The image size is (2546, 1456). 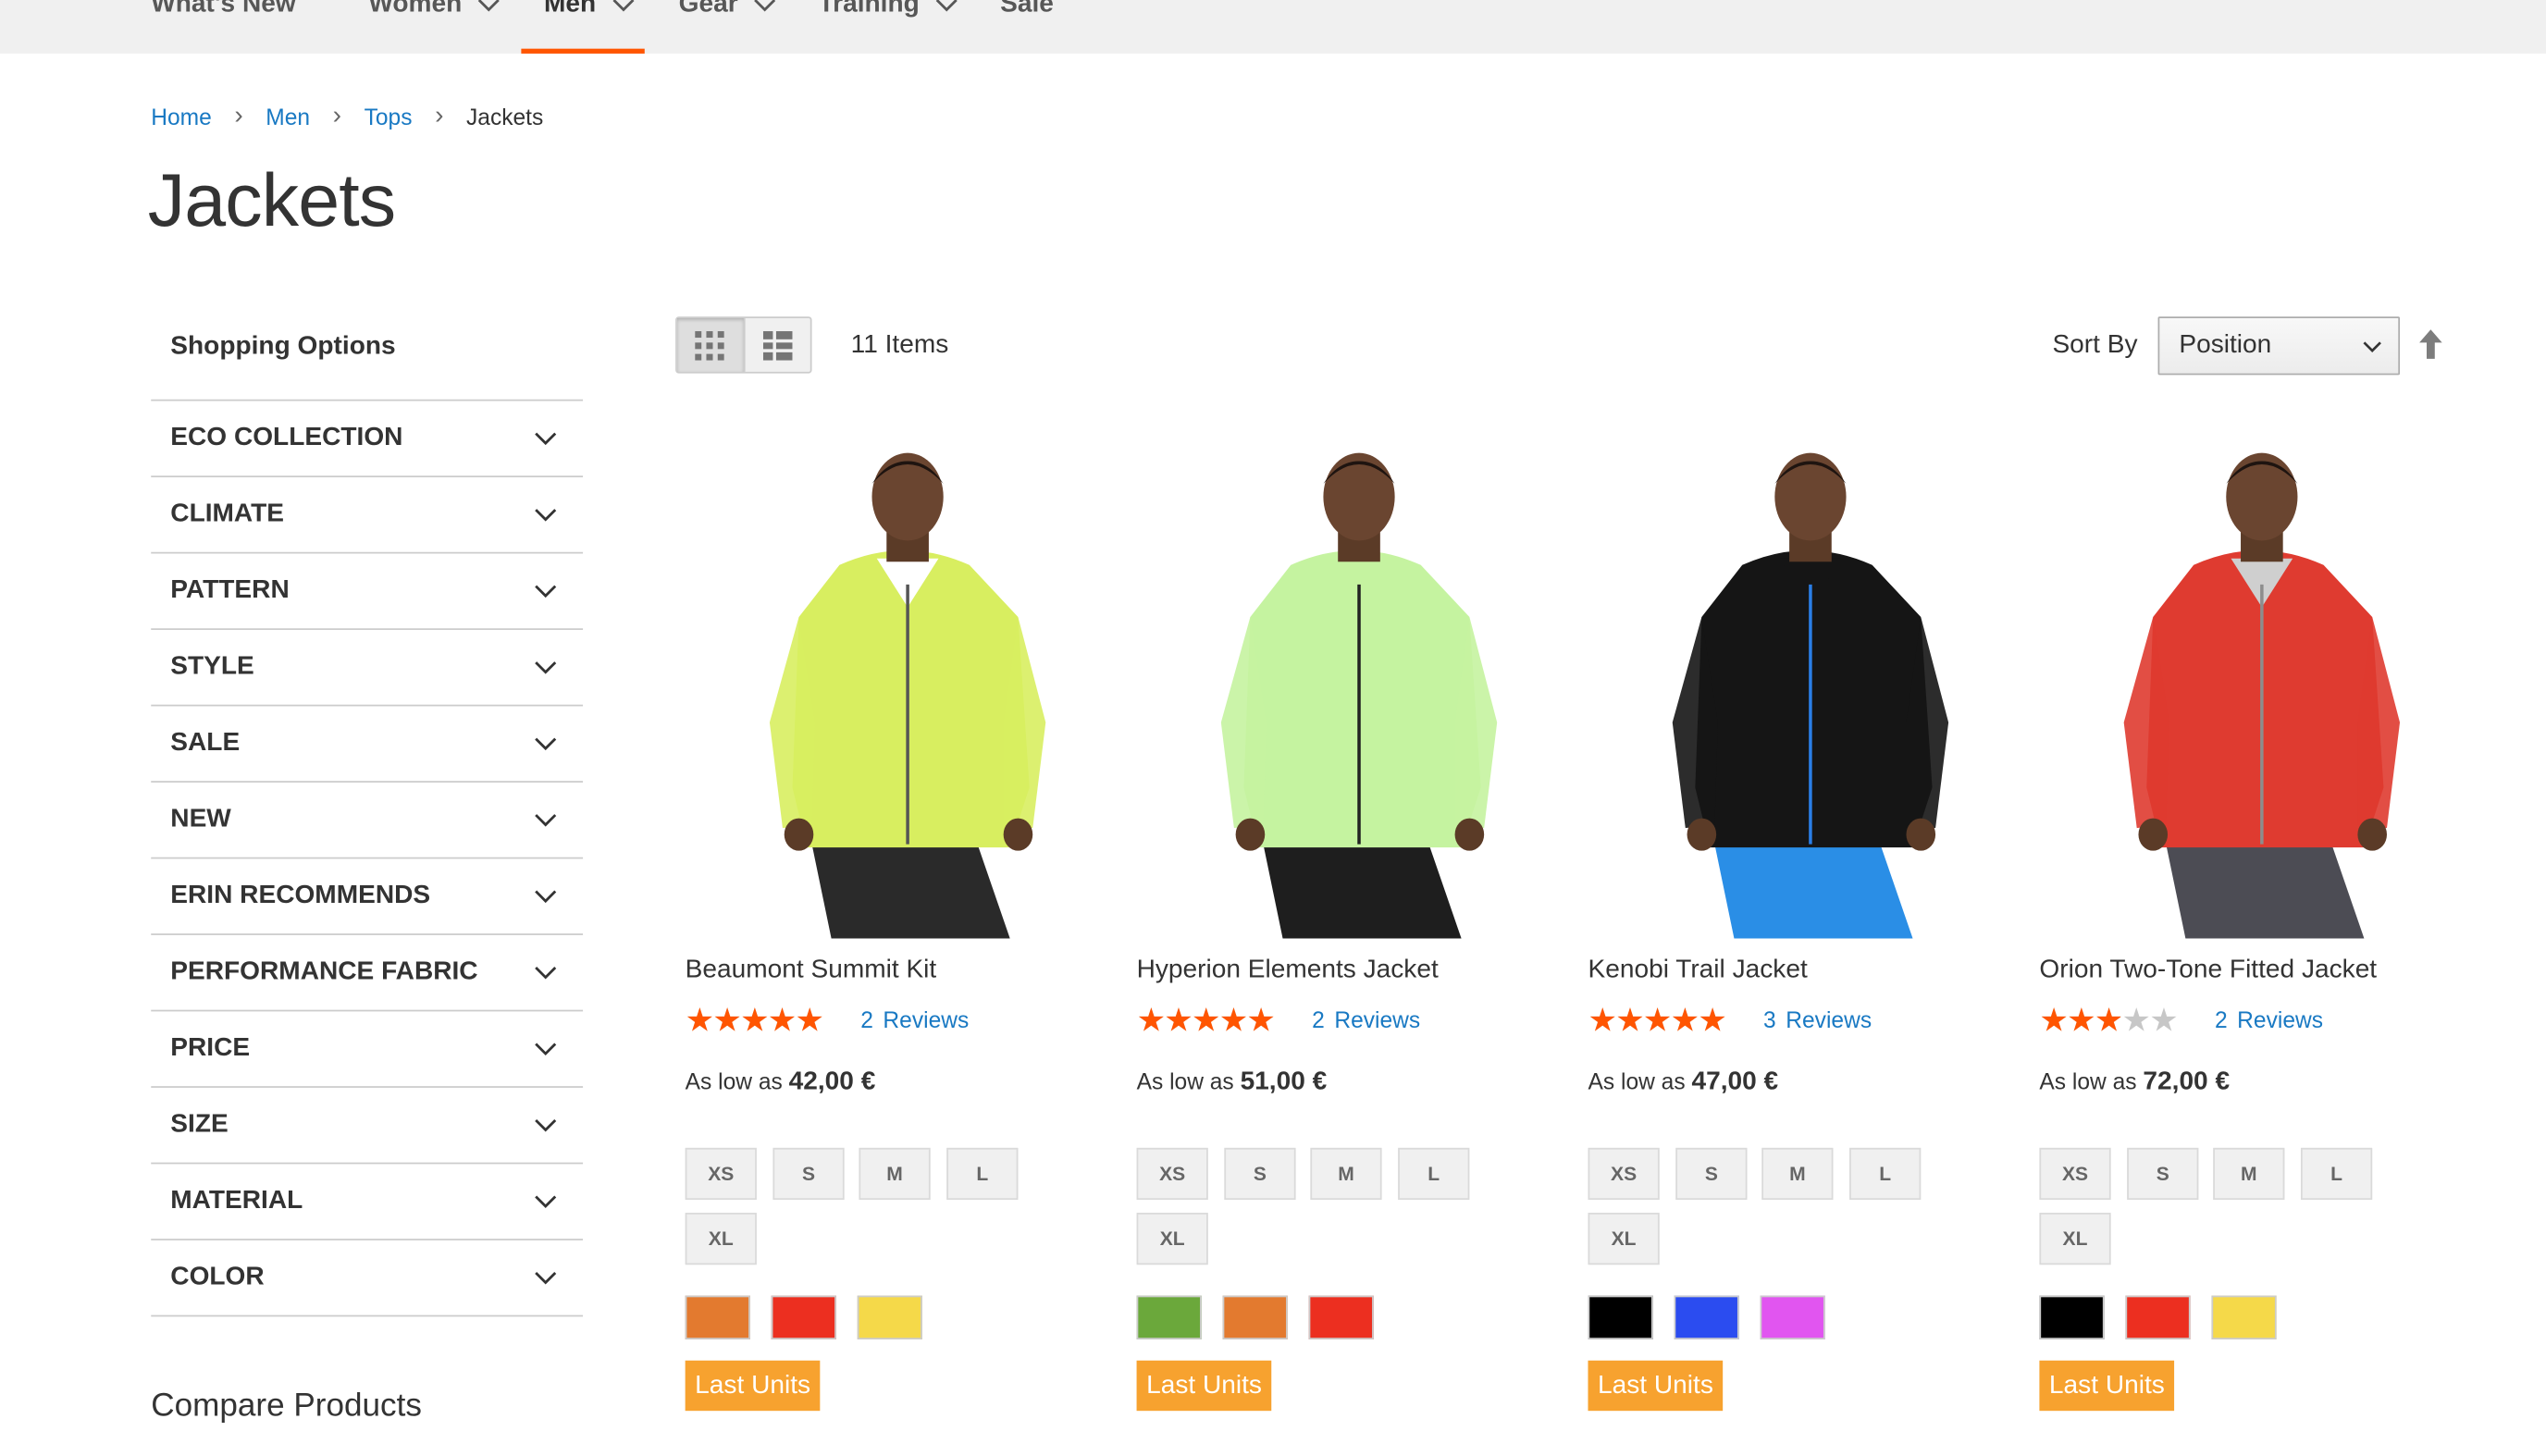 I want to click on product-name-link: Orion Two-Tone Fitted Jacket, so click(x=2208, y=971).